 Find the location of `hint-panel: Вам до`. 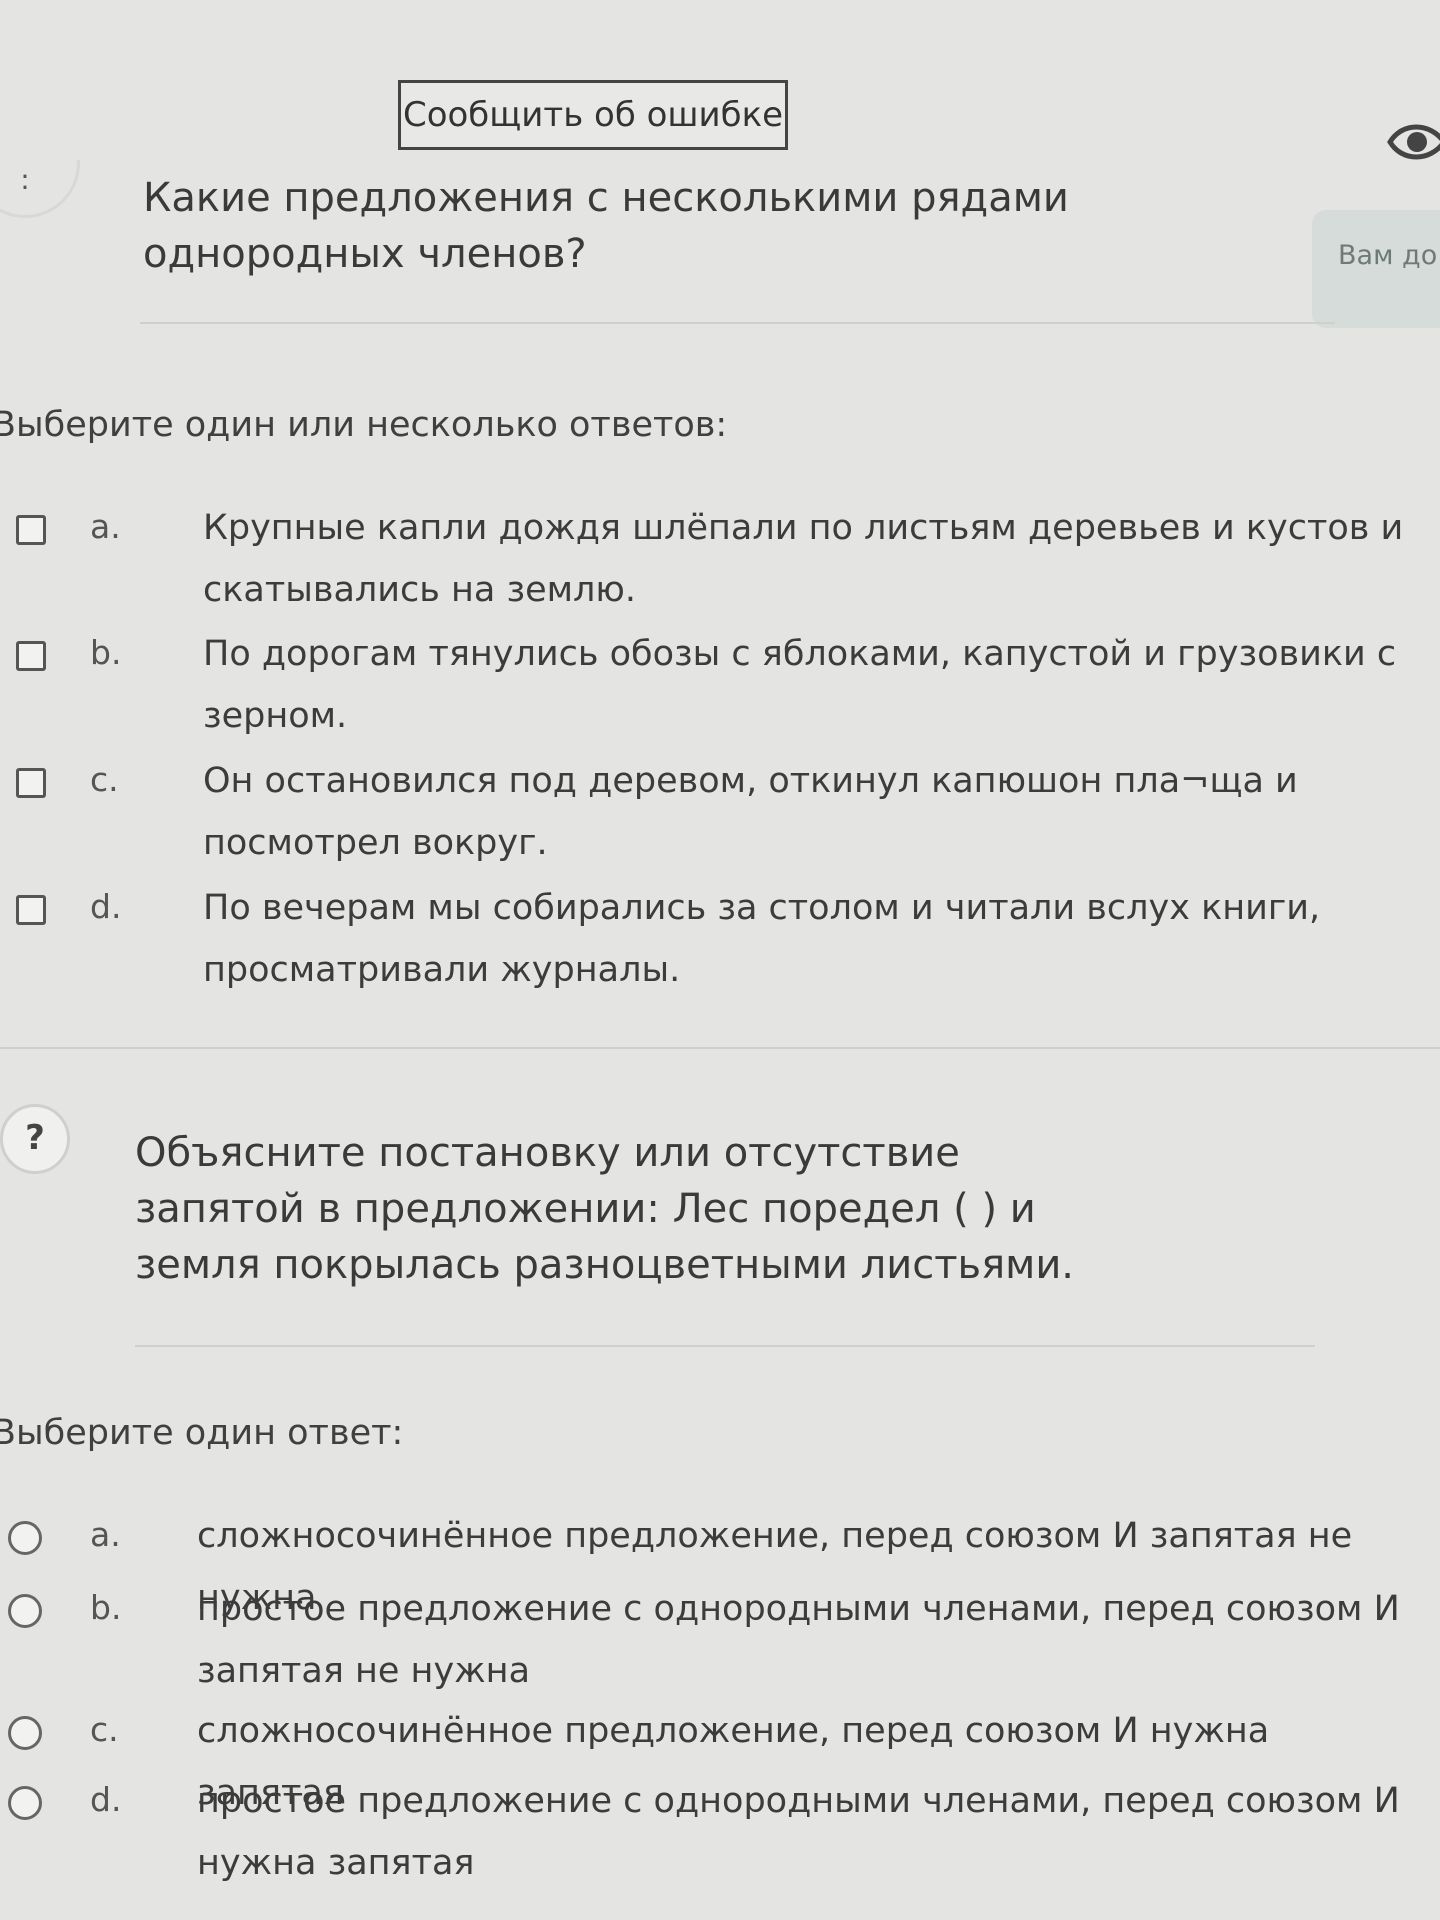

hint-panel: Вам до is located at coordinates (1376, 269).